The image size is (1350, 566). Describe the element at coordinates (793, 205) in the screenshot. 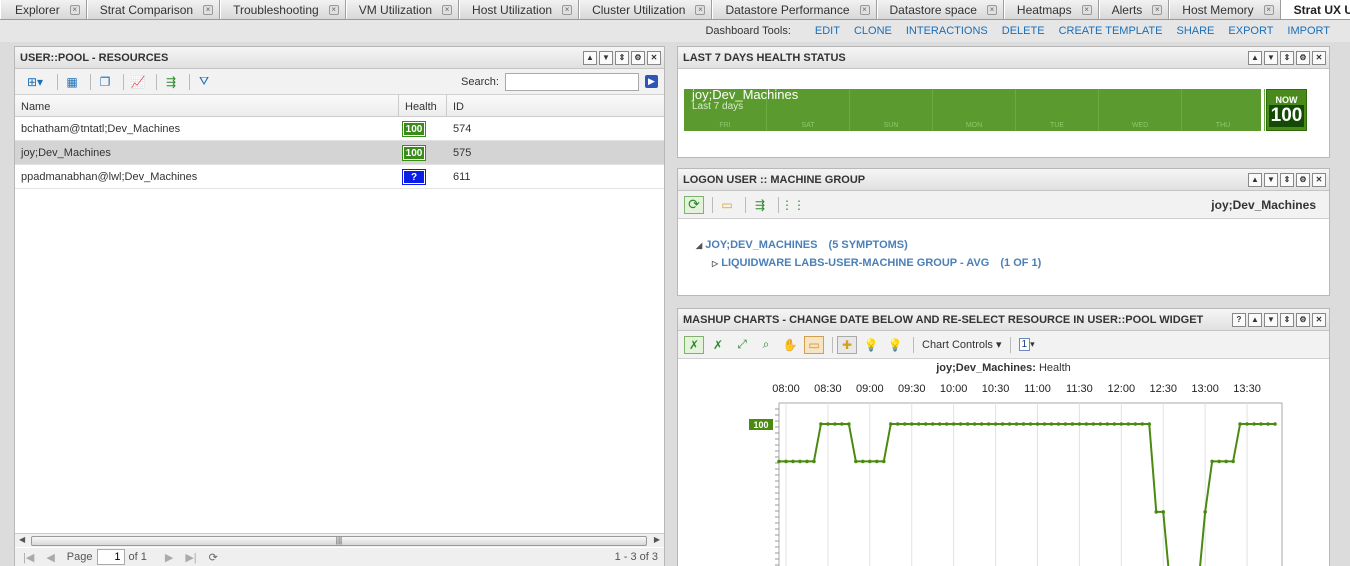

I see `tree-expand-icon: ⋮⋮` at that location.